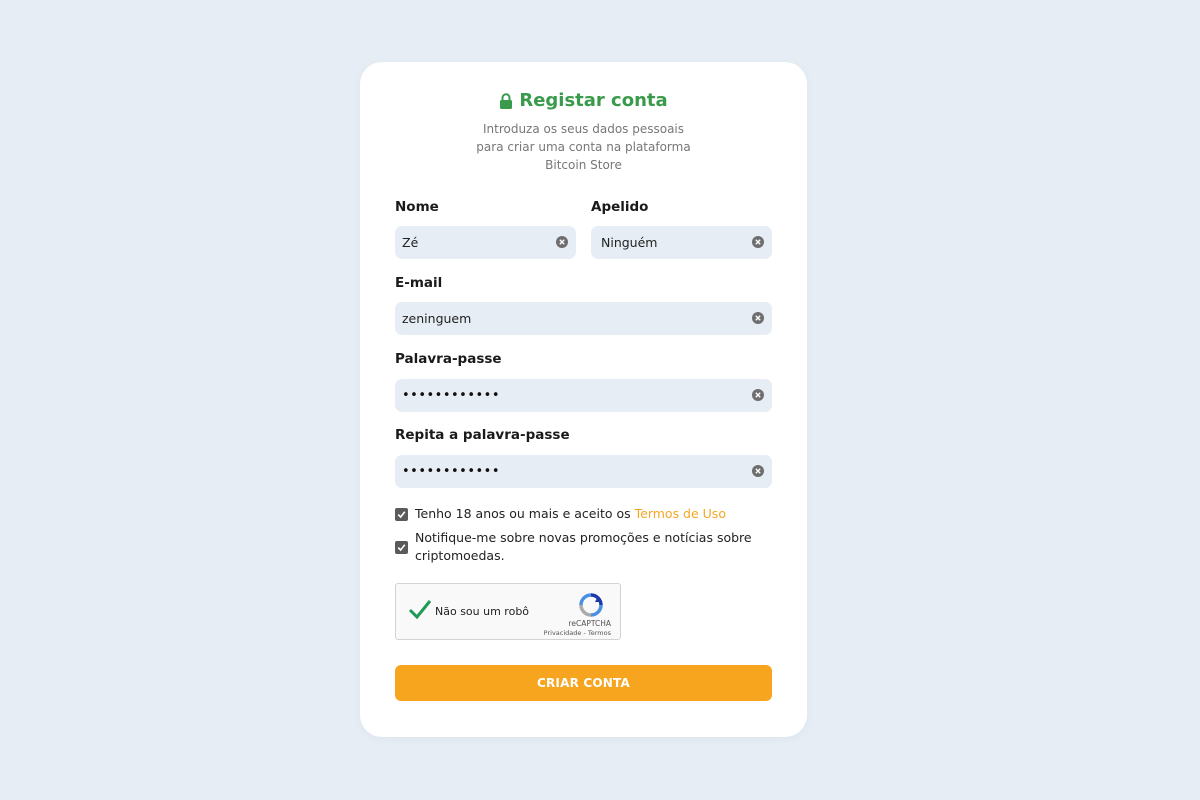 The width and height of the screenshot is (1200, 800). Describe the element at coordinates (583, 395) in the screenshot. I see `password-input: ••••••••••••` at that location.